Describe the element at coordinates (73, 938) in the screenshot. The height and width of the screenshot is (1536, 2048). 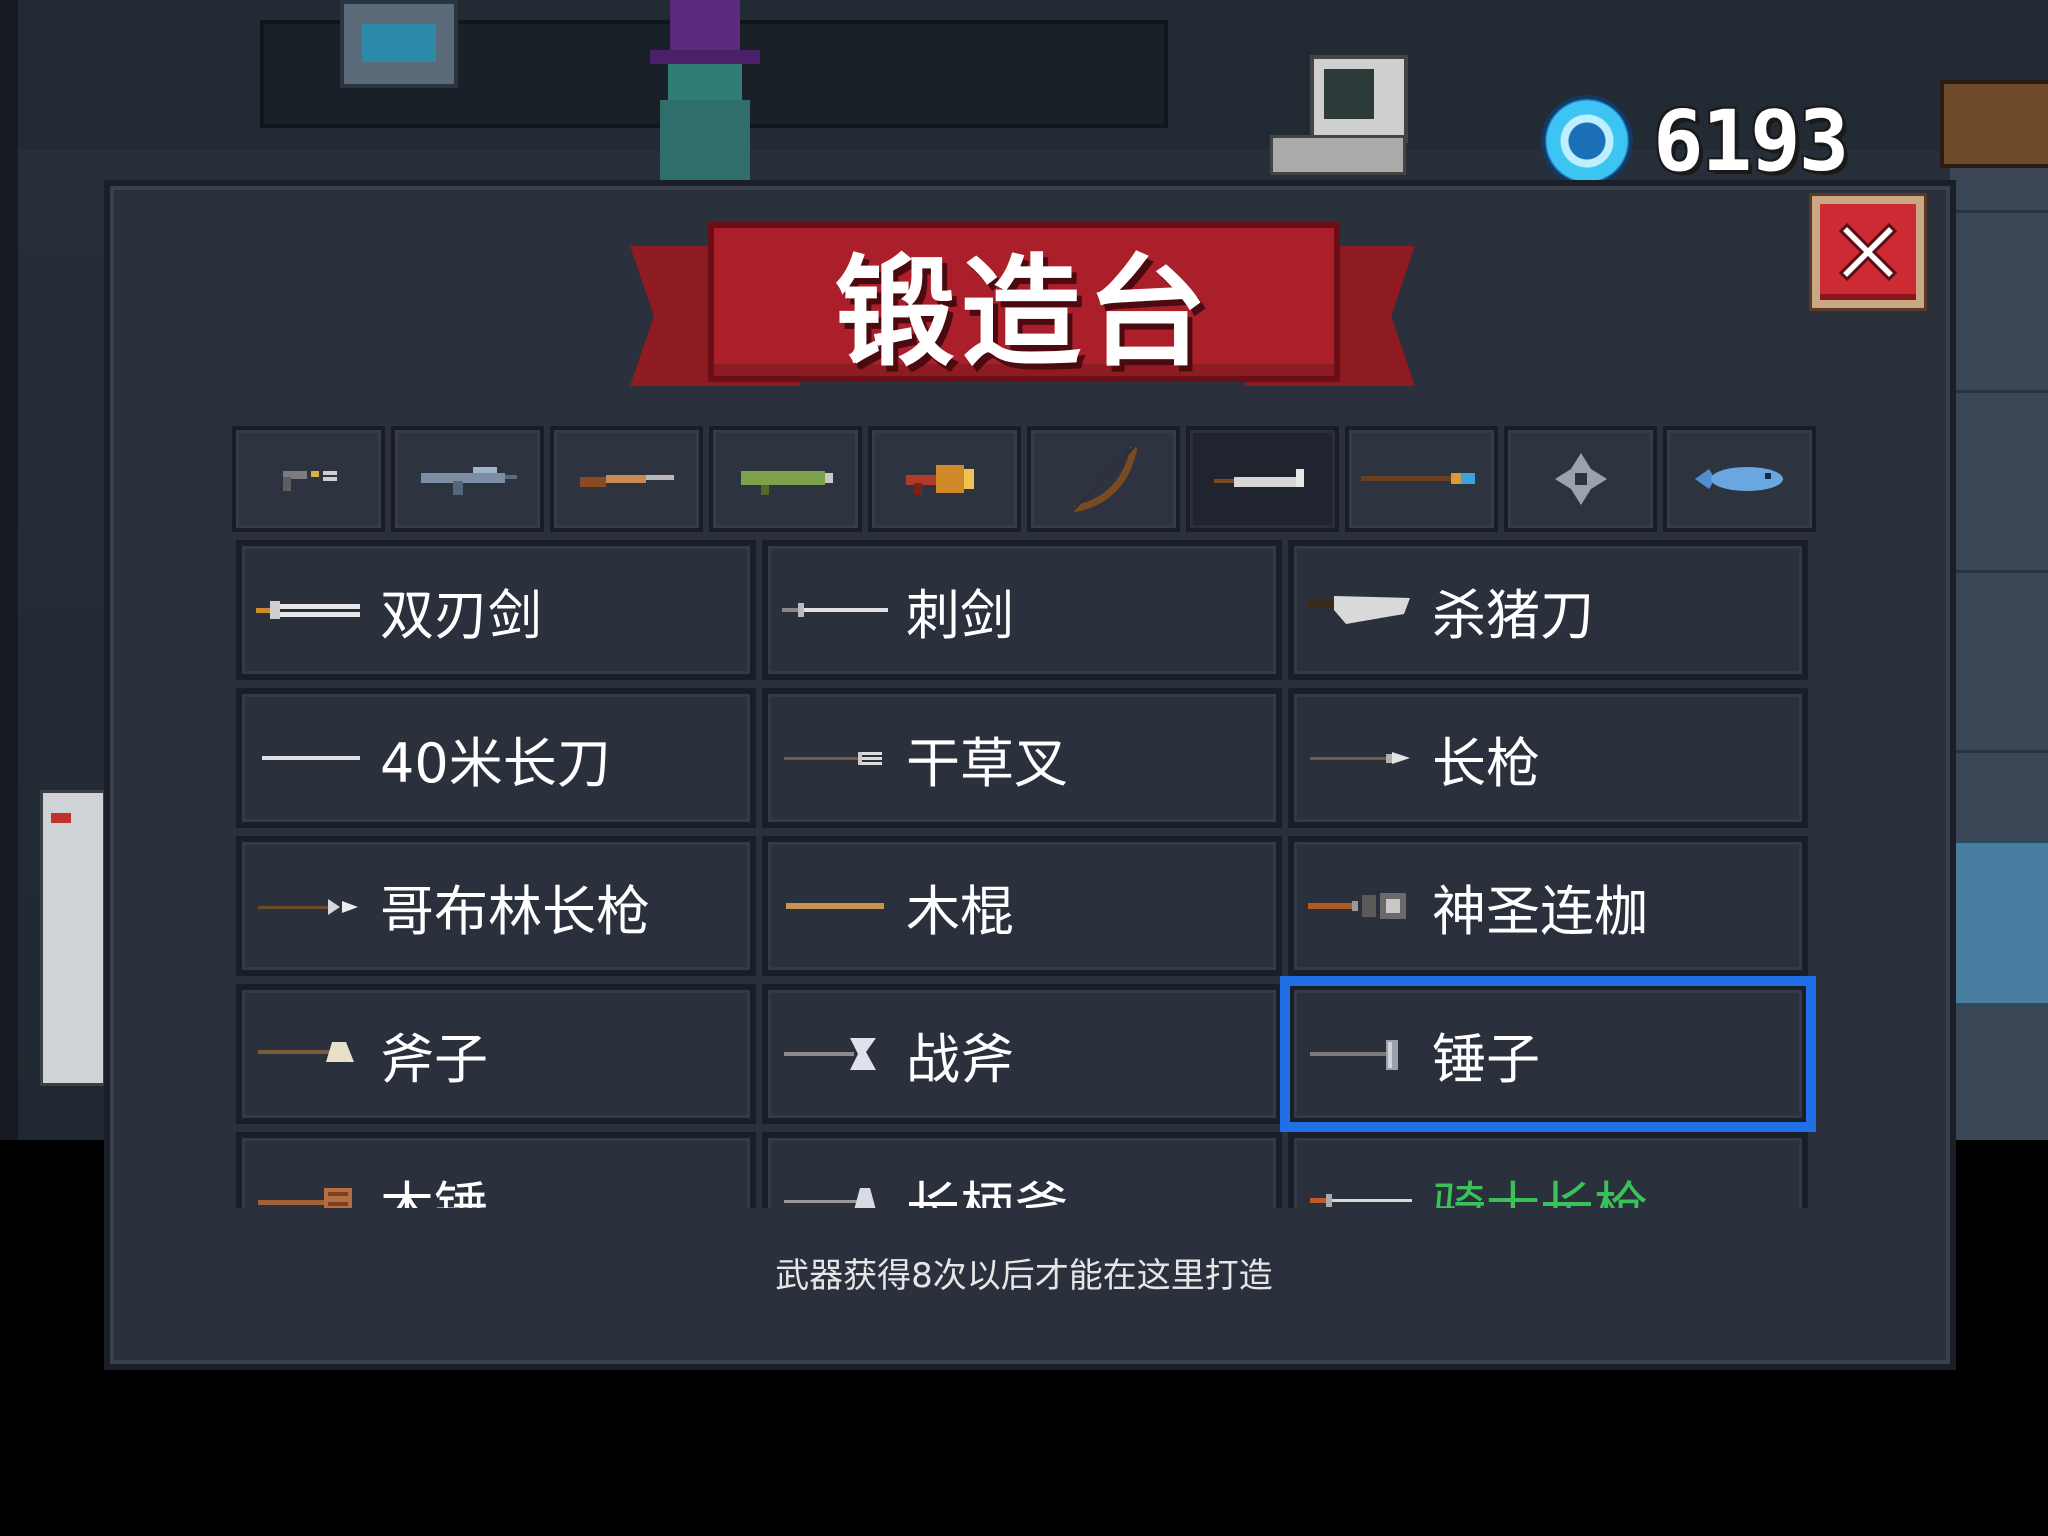
I see `robot-npc` at that location.